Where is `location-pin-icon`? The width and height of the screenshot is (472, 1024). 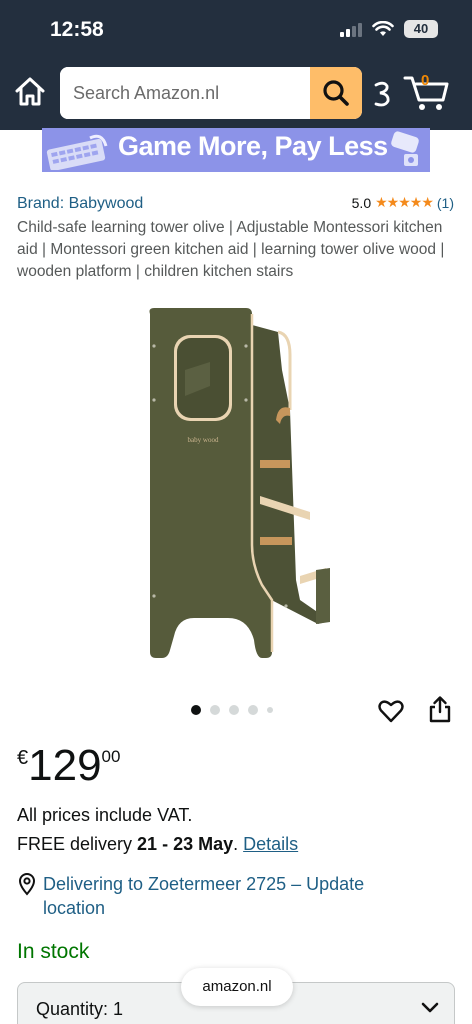
location-pin-icon is located at coordinates (27, 884).